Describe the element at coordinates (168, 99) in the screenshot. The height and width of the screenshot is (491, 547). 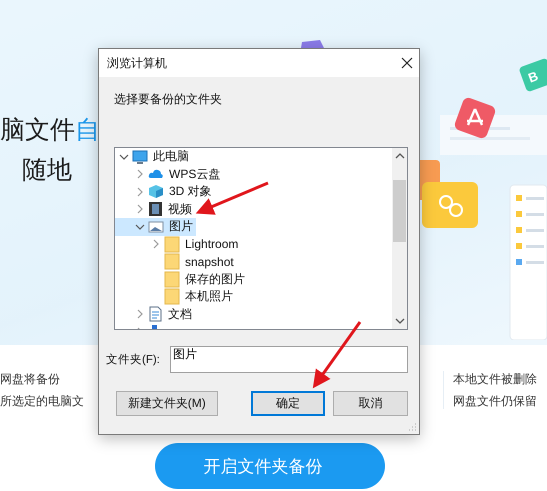
I see `prompt-text: 选择要备份的文件夹` at that location.